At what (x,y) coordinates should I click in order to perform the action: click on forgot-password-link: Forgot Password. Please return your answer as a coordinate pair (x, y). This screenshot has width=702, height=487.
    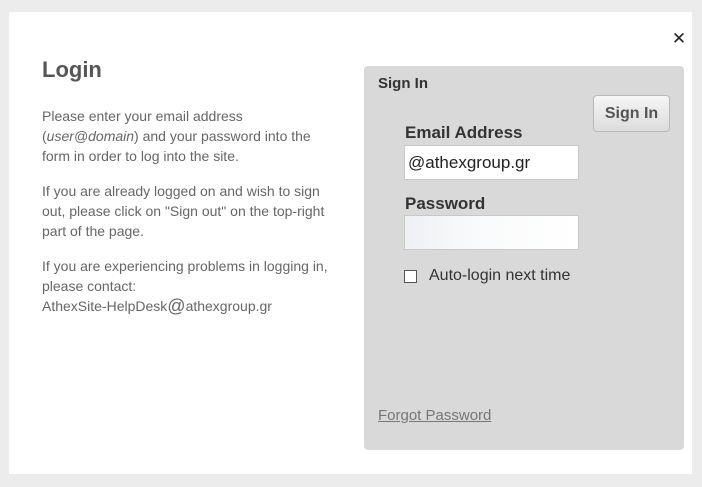
    Looking at the image, I should click on (434, 415).